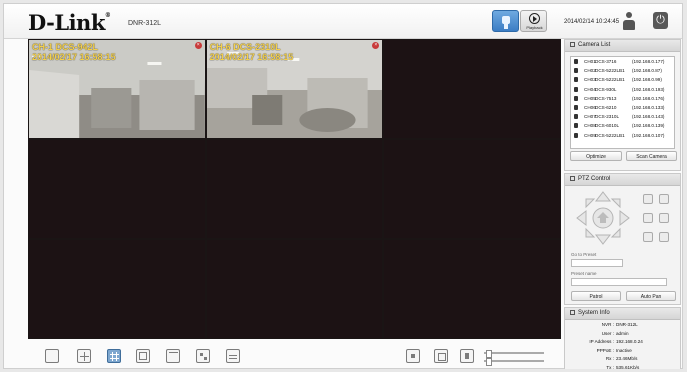  Describe the element at coordinates (624, 350) in the screenshot. I see `info-value: Inactive` at that location.